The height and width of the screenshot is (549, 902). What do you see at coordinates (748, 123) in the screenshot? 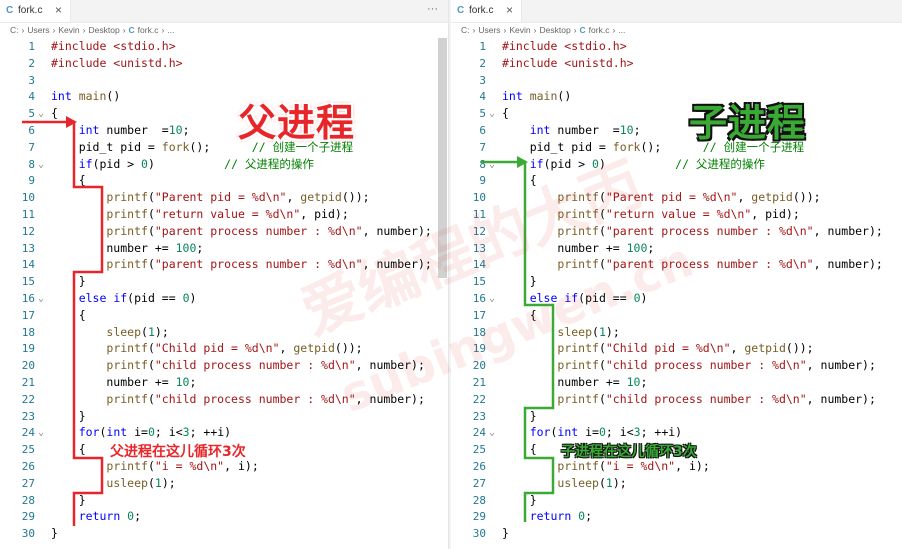
I see `child-process-label: 子进程` at bounding box center [748, 123].